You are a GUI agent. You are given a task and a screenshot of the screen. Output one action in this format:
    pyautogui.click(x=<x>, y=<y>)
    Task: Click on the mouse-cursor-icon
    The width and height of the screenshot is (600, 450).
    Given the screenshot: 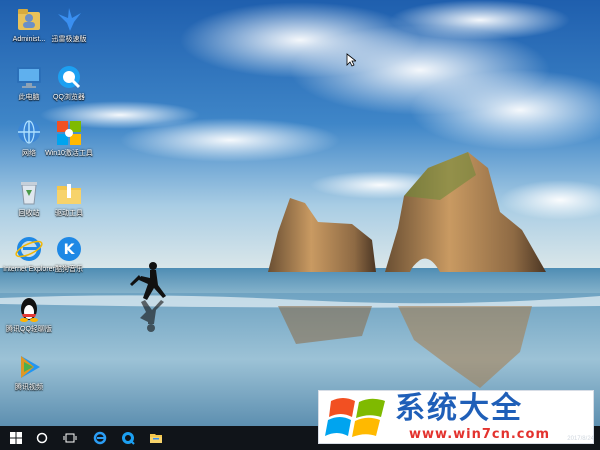 What is the action you would take?
    pyautogui.click(x=351, y=60)
    